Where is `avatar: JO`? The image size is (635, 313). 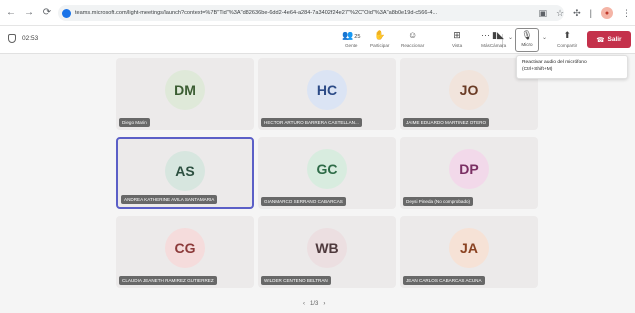
avatar: JO is located at coordinates (469, 90).